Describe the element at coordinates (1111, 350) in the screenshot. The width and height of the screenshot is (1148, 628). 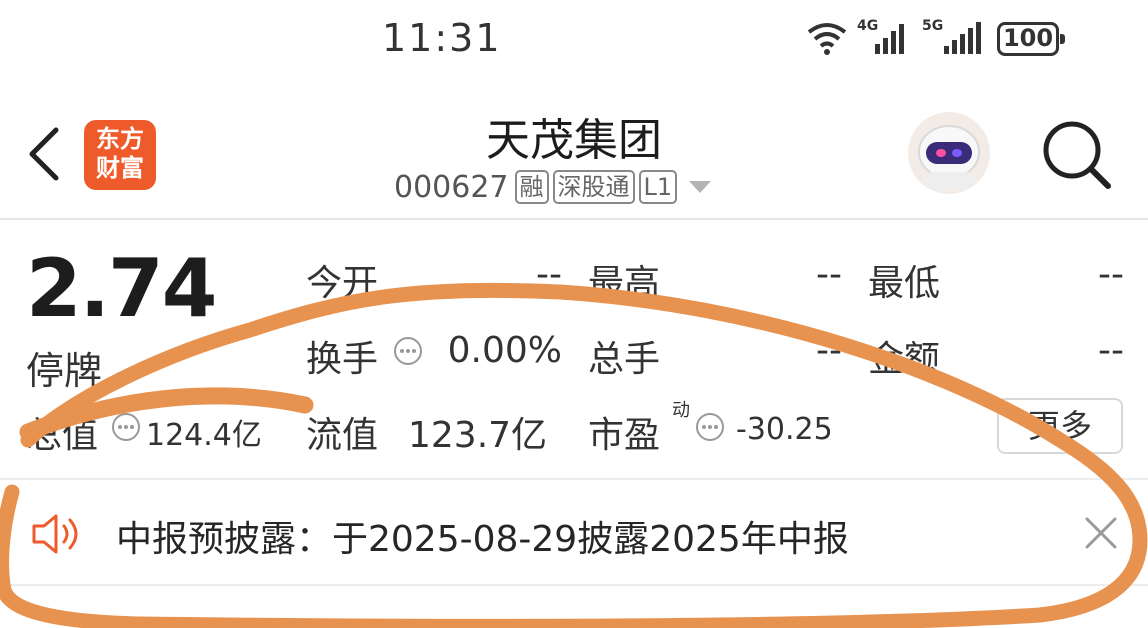
I see `amount-value: --` at that location.